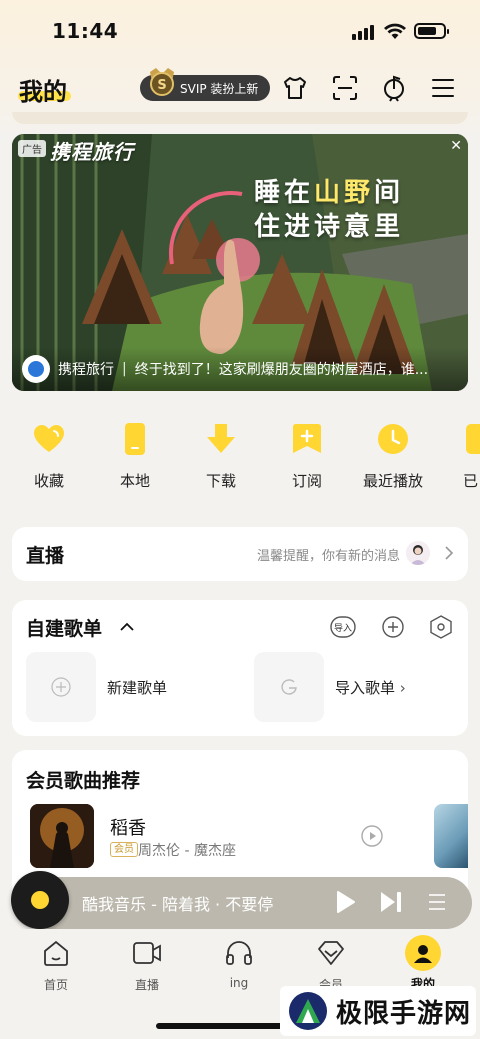 The width and height of the screenshot is (480, 1039). Describe the element at coordinates (62, 836) in the screenshot. I see `song-cover-image` at that location.